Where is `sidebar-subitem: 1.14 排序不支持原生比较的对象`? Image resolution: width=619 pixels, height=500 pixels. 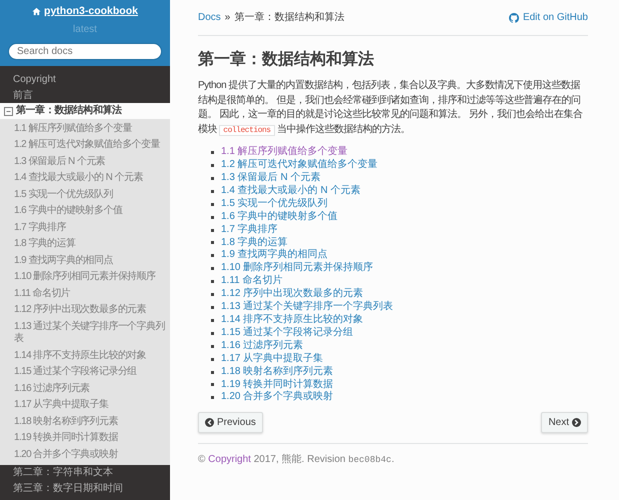
sidebar-subitem: 1.14 排序不支持原生比较的对象 is located at coordinates (85, 356).